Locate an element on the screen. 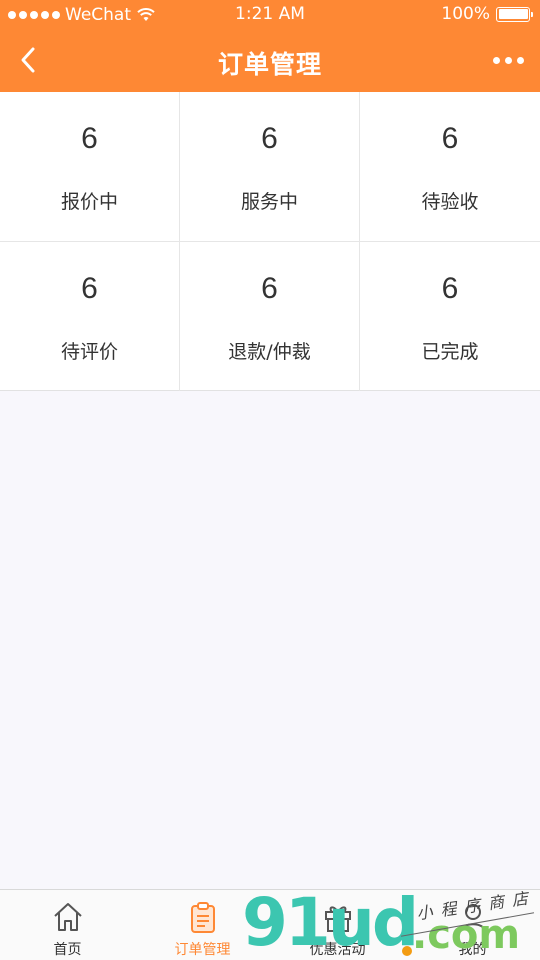 The width and height of the screenshot is (540, 960). tab-label: 优惠活动 is located at coordinates (337, 950).